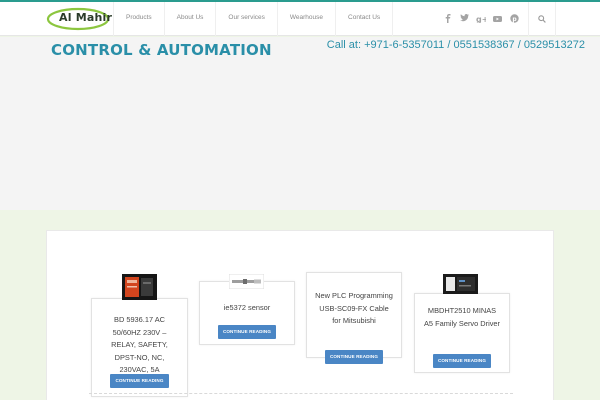 This screenshot has height=400, width=600. What do you see at coordinates (462, 317) in the screenshot?
I see `product-title: MBDHT2510 MINAS A5 Family Servo Driver` at bounding box center [462, 317].